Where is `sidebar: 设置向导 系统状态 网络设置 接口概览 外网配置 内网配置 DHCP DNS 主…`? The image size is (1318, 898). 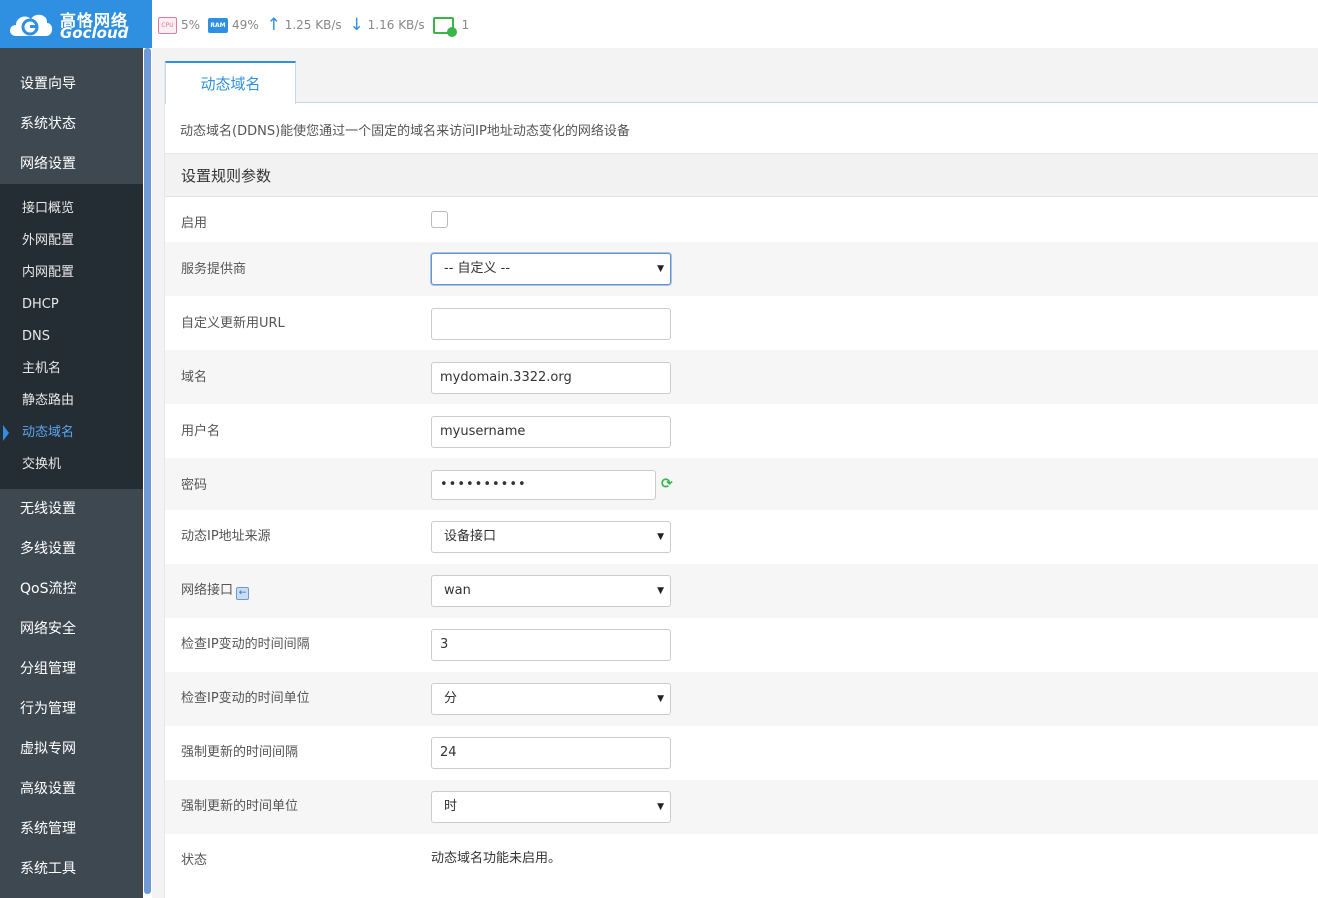
sidebar: 设置向导 系统状态 网络设置 接口概览 外网配置 内网配置 DHCP DNS 主… is located at coordinates (71, 473).